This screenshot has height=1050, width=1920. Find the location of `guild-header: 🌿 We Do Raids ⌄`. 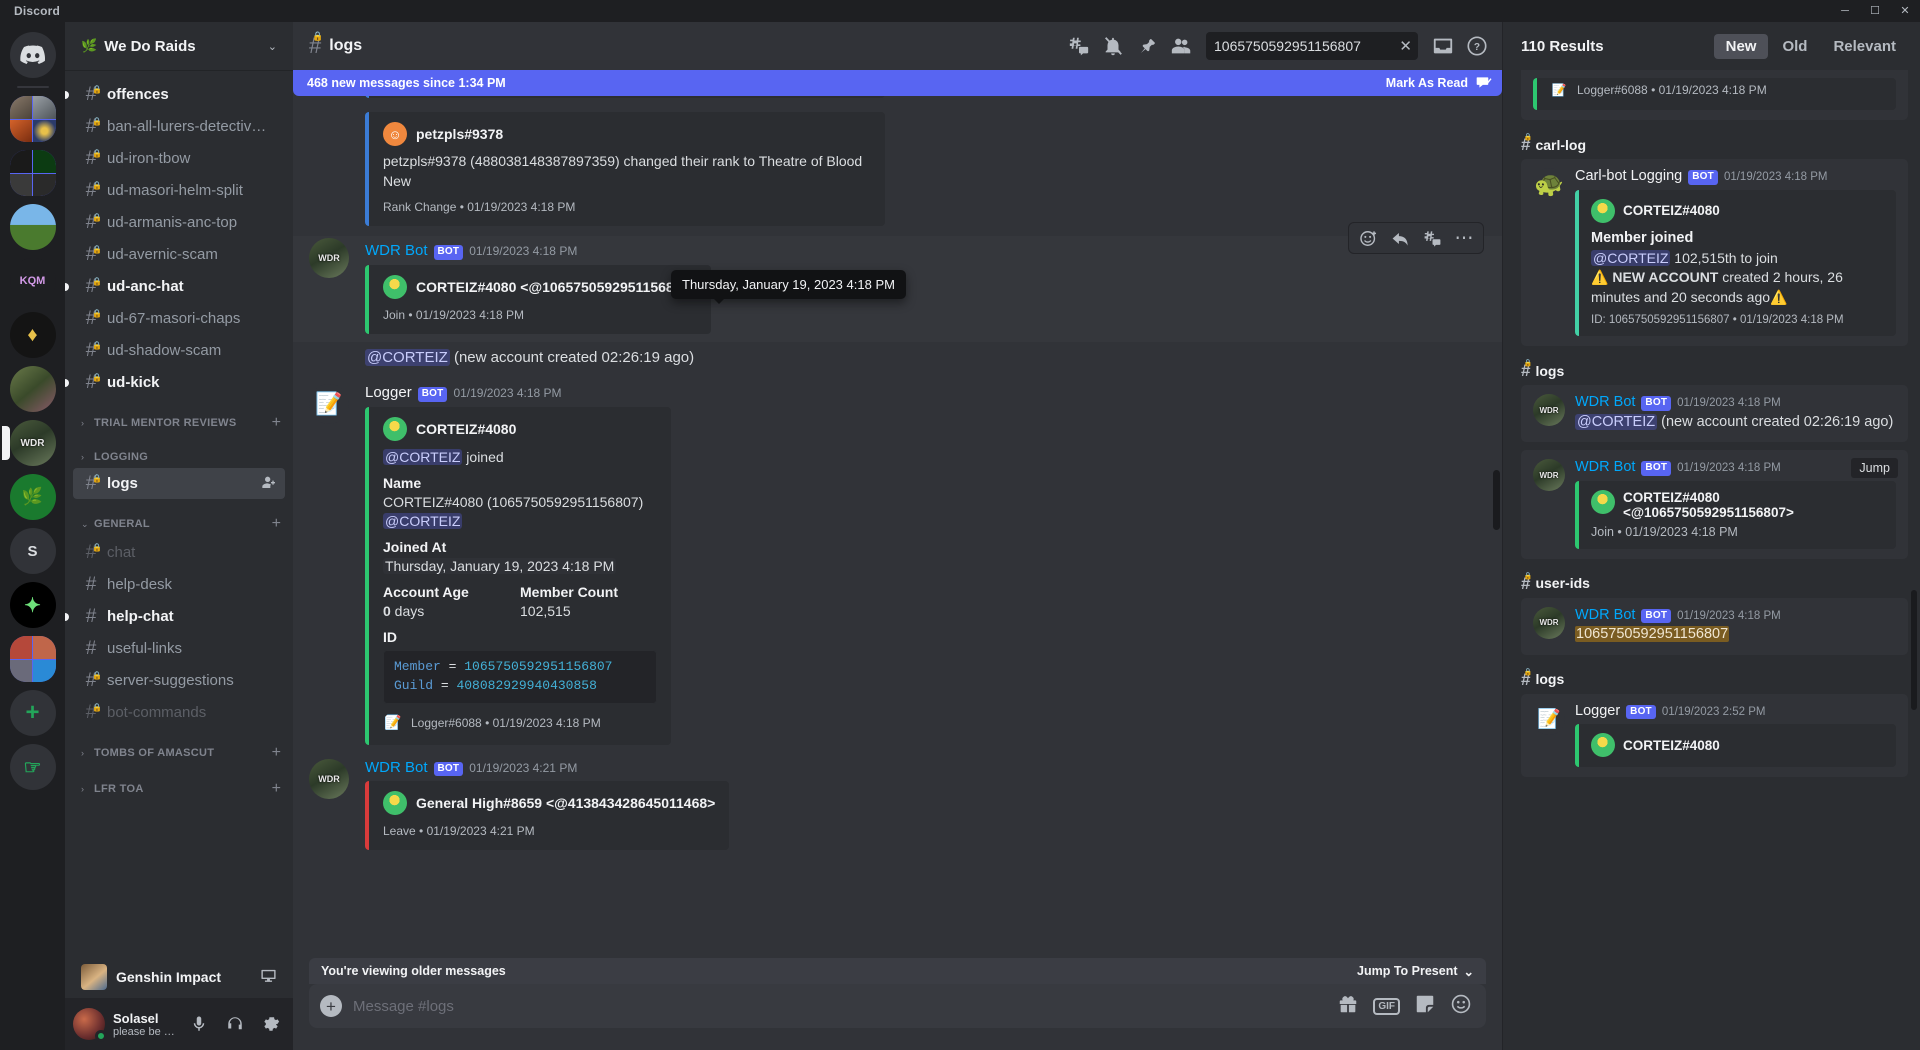

guild-header: 🌿 We Do Raids ⌄ is located at coordinates (179, 46).